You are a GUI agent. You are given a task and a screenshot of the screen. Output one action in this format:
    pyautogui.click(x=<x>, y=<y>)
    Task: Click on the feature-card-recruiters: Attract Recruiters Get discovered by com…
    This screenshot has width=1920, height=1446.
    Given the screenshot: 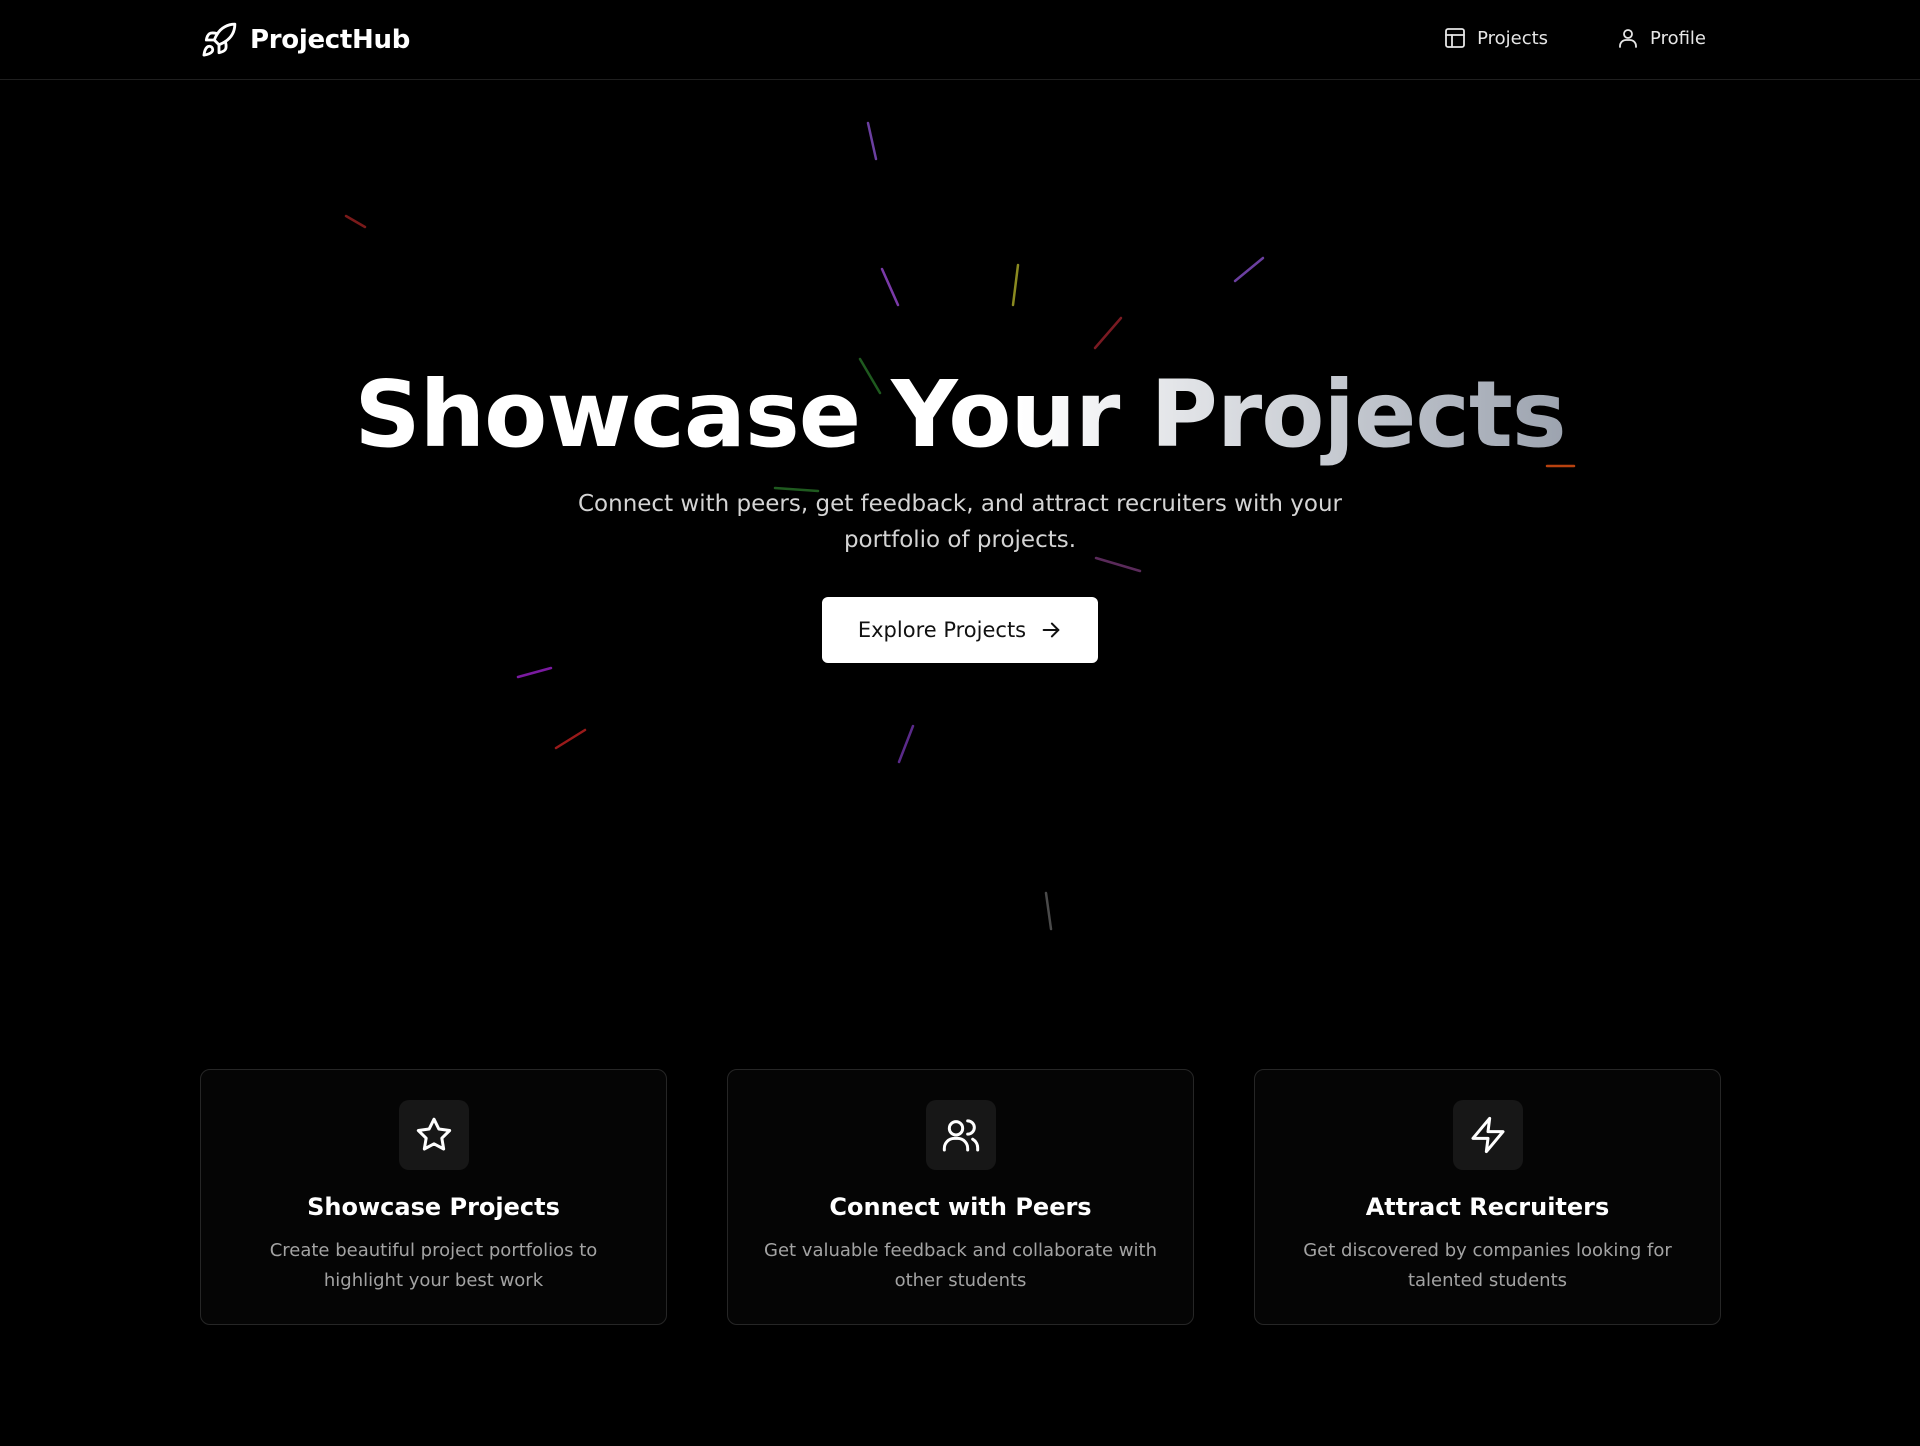 What is the action you would take?
    pyautogui.click(x=1487, y=1197)
    